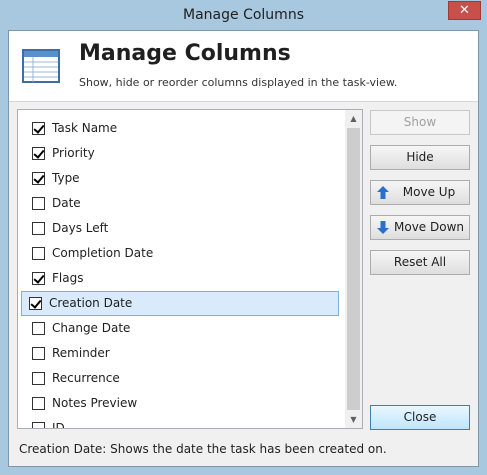 The width and height of the screenshot is (487, 475). What do you see at coordinates (383, 192) in the screenshot?
I see `arrow-up-icon` at bounding box center [383, 192].